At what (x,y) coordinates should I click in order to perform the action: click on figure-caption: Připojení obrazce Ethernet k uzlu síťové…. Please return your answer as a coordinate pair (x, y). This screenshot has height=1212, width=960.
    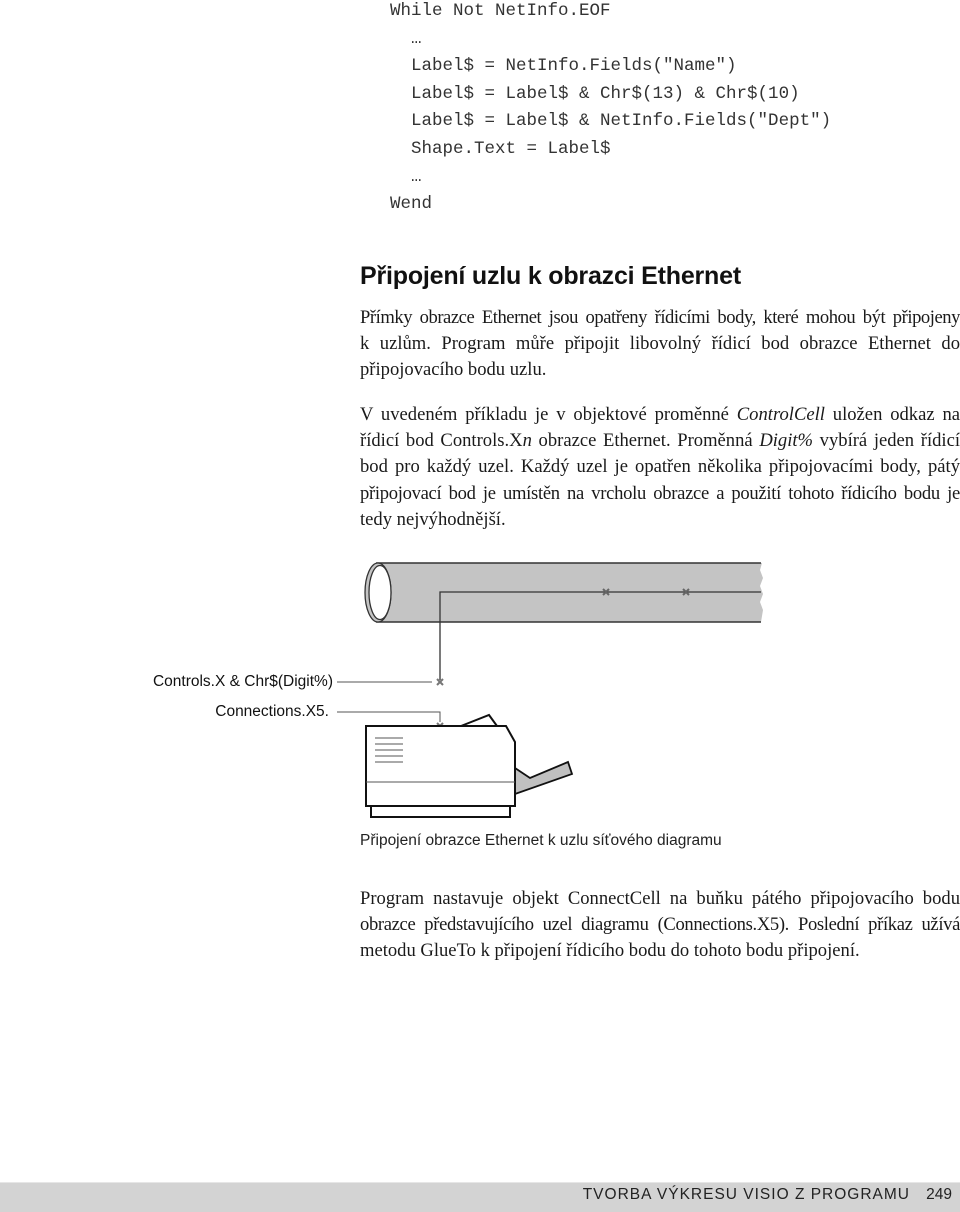
    Looking at the image, I should click on (541, 840).